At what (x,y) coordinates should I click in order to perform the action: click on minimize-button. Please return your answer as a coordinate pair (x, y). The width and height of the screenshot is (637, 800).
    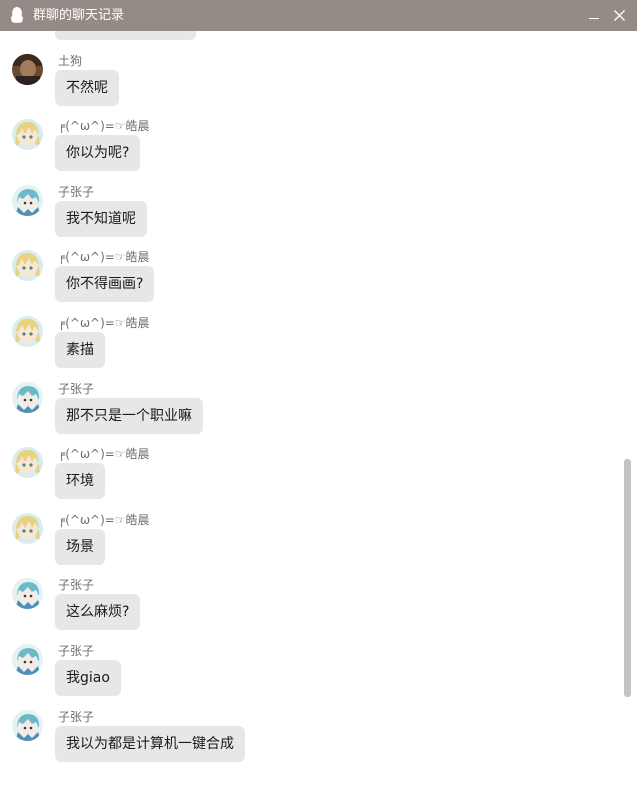
    Looking at the image, I should click on (595, 15).